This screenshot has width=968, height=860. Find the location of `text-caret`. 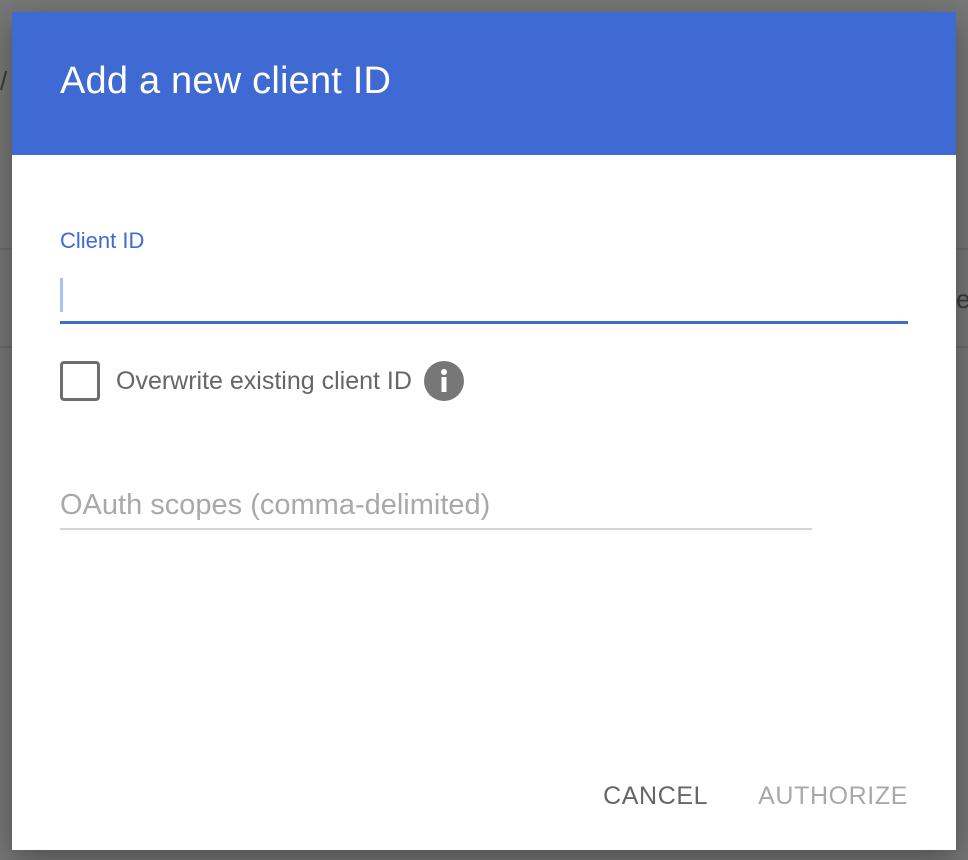

text-caret is located at coordinates (61, 295).